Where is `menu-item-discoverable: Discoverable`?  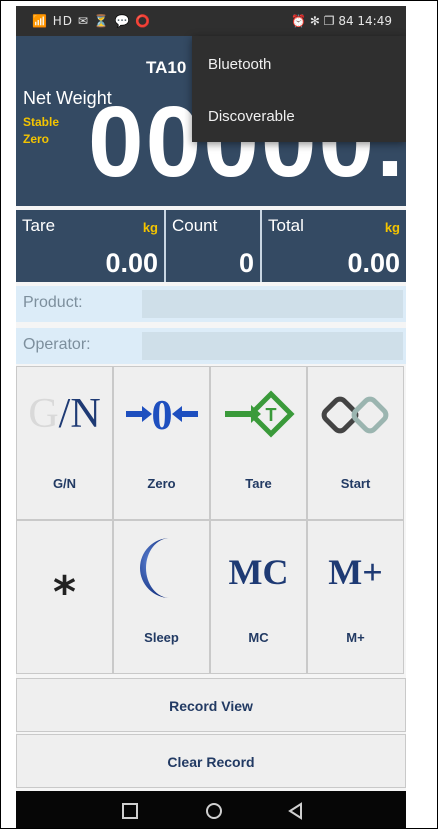
menu-item-discoverable: Discoverable is located at coordinates (251, 116).